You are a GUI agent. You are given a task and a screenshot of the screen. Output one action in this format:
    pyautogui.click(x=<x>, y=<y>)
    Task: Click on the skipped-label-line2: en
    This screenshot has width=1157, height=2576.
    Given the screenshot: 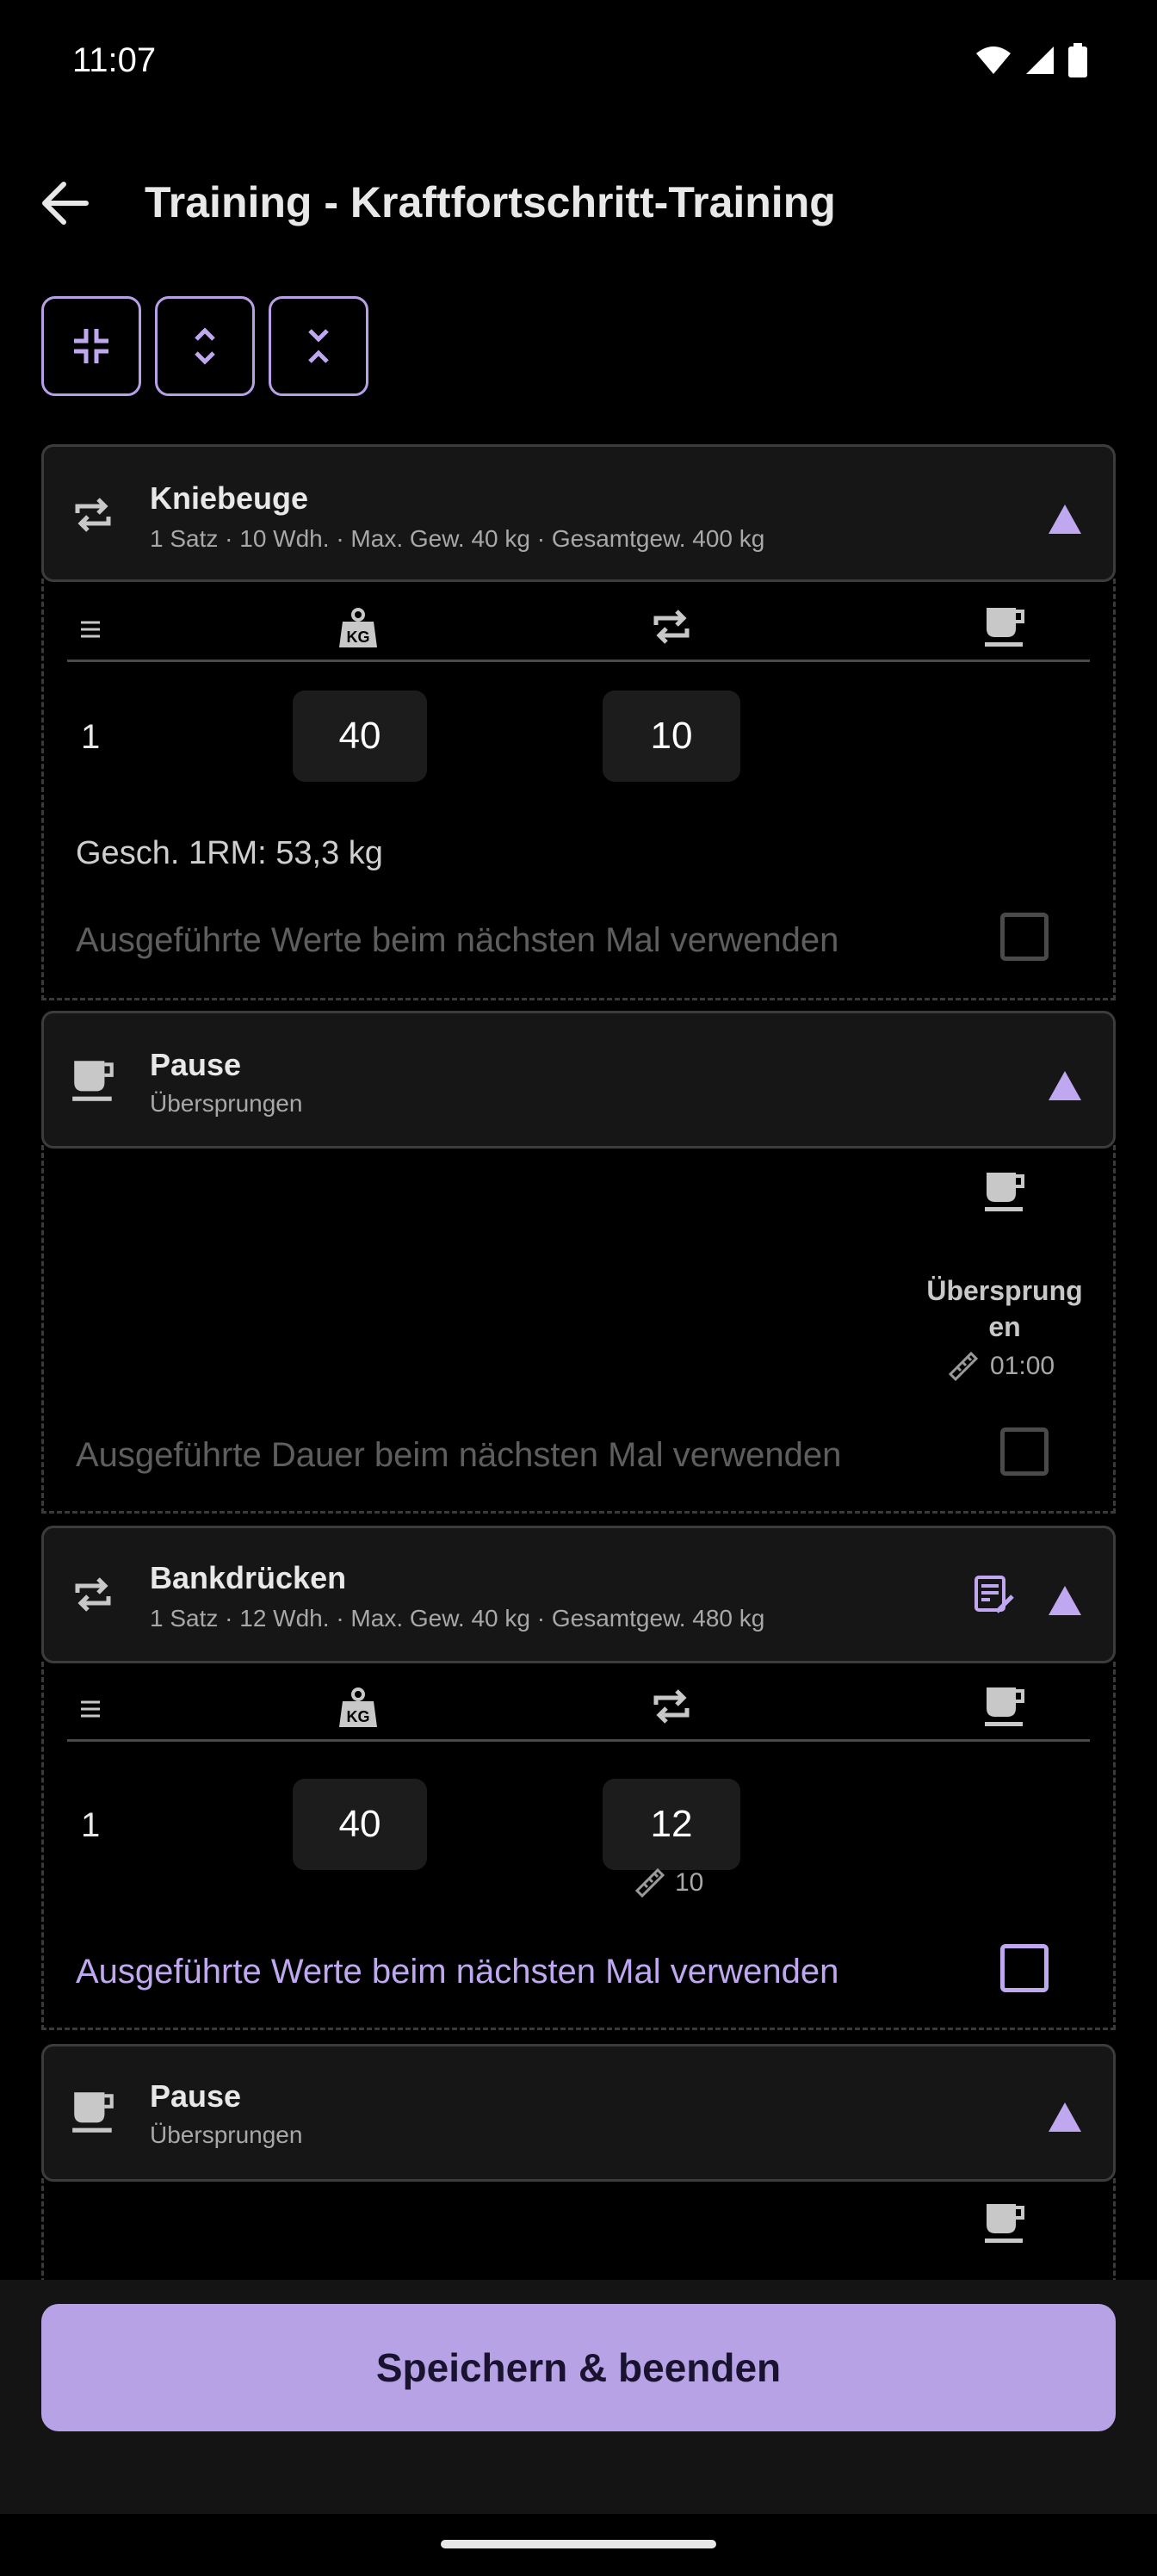 What is the action you would take?
    pyautogui.click(x=1004, y=1327)
    